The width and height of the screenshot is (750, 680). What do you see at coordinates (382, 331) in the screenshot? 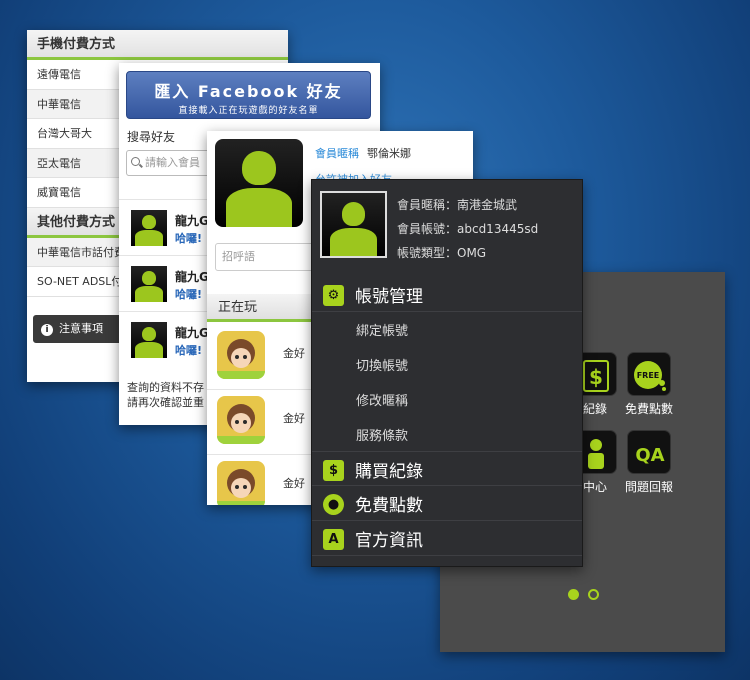
I see `submenu-label: 綁定帳號` at bounding box center [382, 331].